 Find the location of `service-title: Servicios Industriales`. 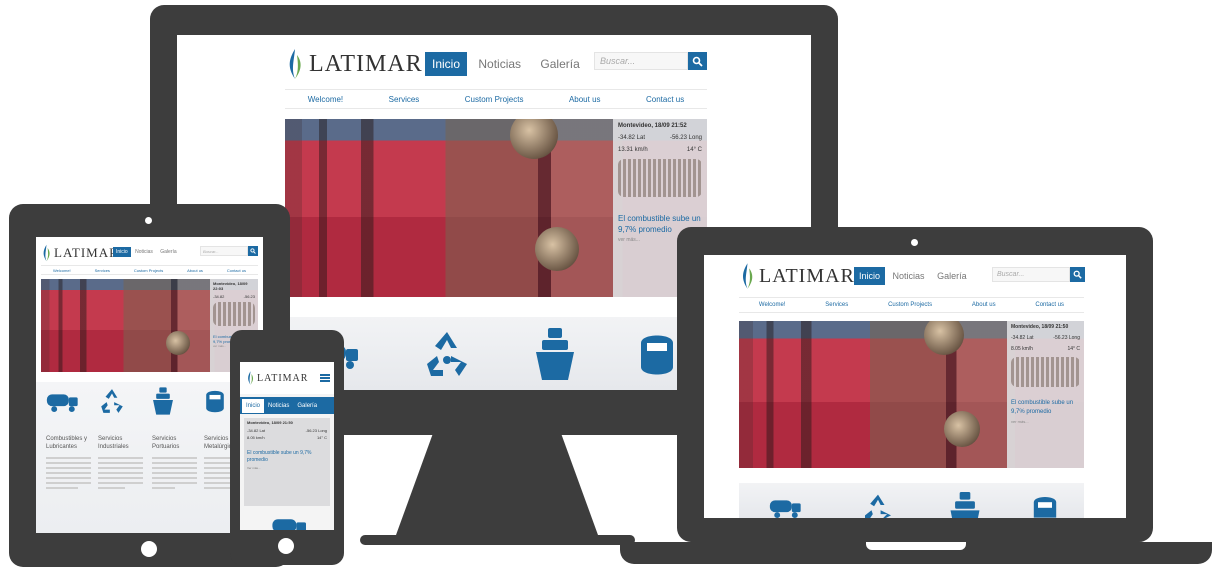

service-title: Servicios Industriales is located at coordinates (120, 443).